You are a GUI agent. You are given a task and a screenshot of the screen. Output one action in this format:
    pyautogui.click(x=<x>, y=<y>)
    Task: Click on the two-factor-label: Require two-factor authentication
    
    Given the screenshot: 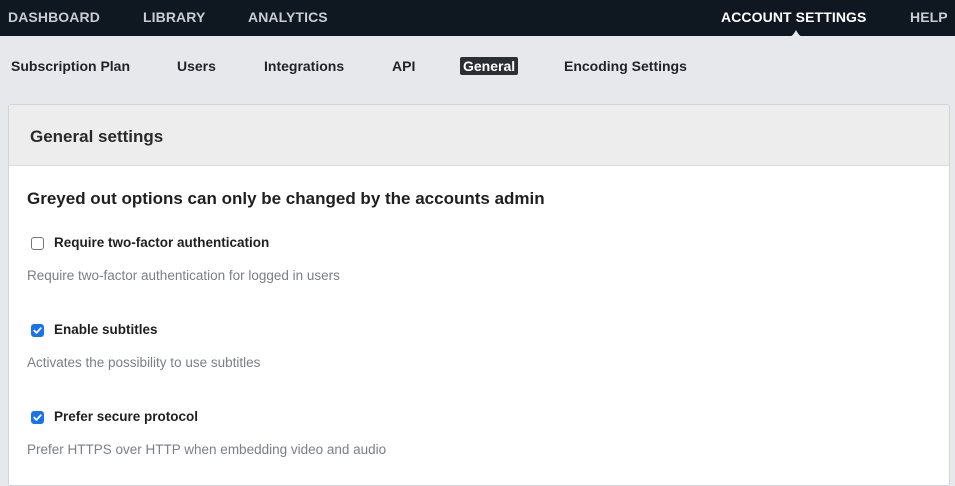 What is the action you would take?
    pyautogui.click(x=161, y=242)
    